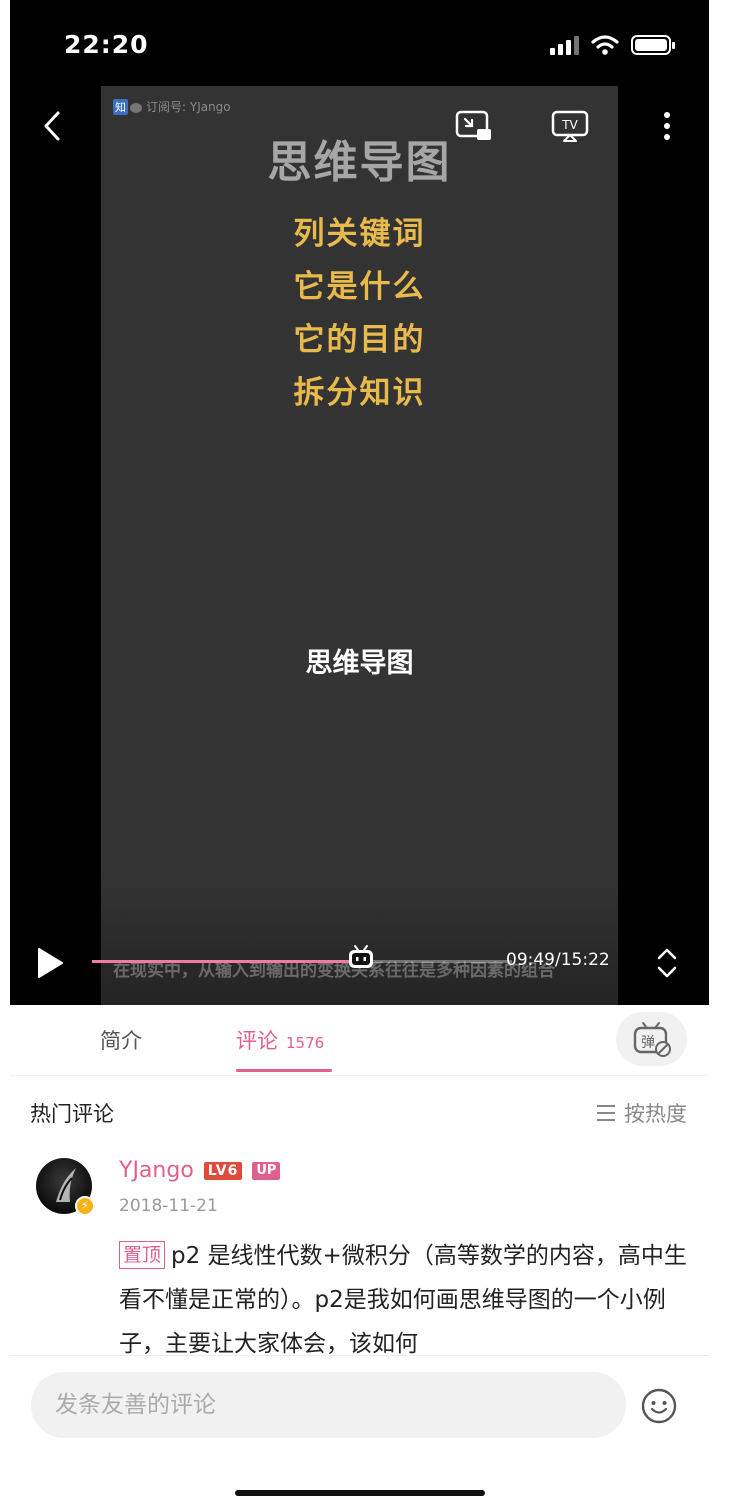 The height and width of the screenshot is (1496, 730). I want to click on danmaku-toggle-button: 弹, so click(651, 1039).